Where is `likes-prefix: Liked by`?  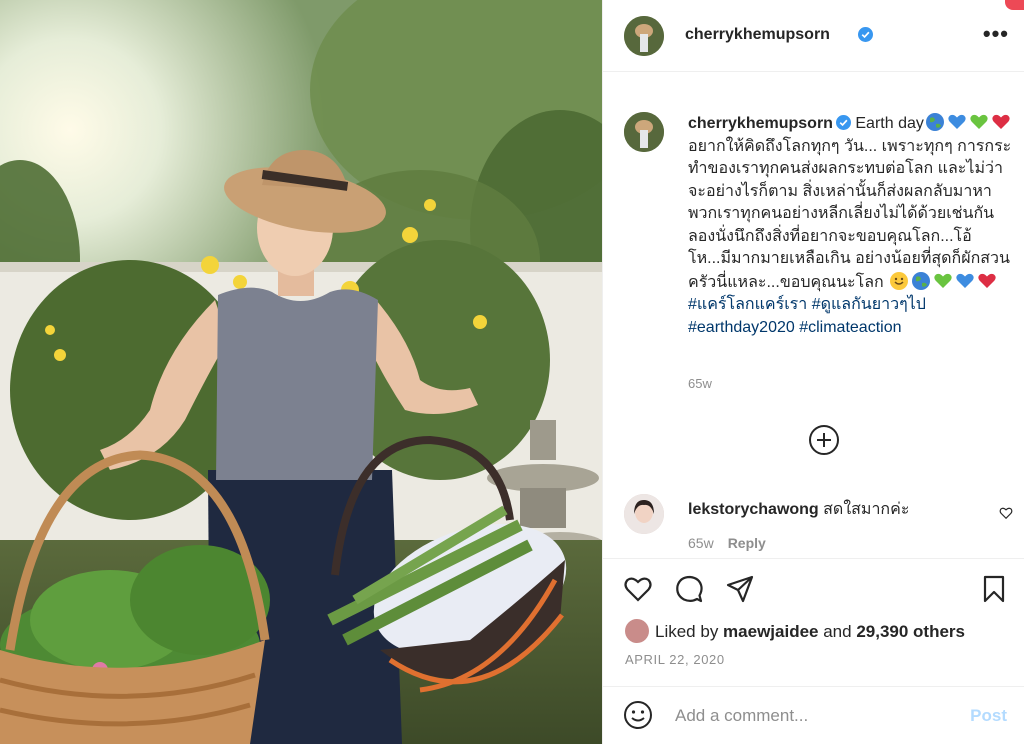 likes-prefix: Liked by is located at coordinates (689, 631).